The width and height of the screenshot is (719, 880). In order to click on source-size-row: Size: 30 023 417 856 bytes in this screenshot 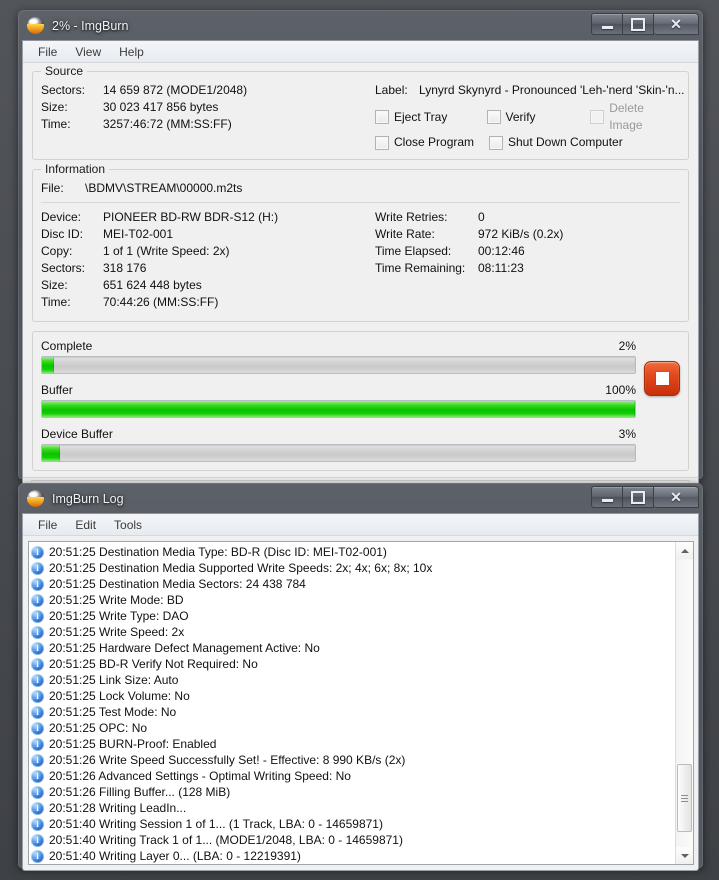, I will do `click(206, 107)`.